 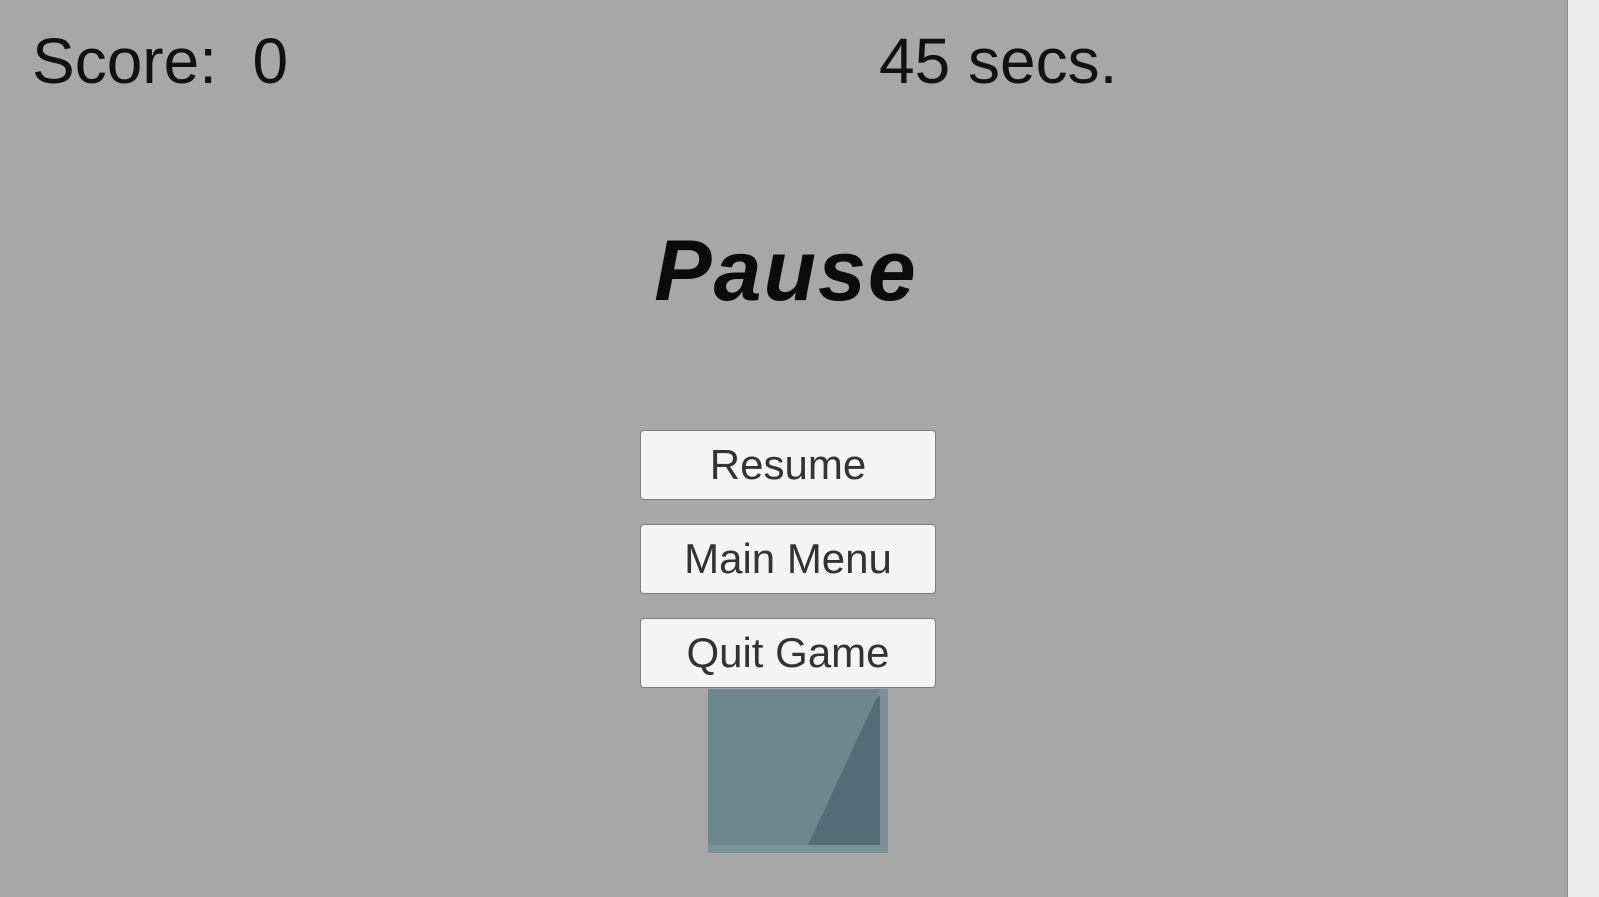 What do you see at coordinates (788, 653) in the screenshot?
I see `quit-game-button: Quit Game` at bounding box center [788, 653].